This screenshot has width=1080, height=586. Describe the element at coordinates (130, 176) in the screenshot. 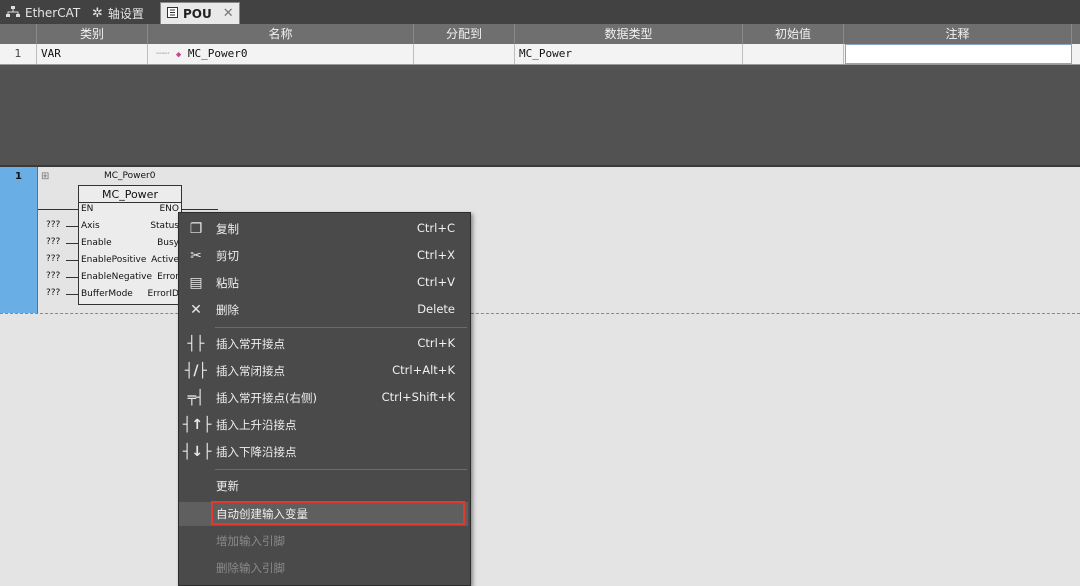

I see `fb-instance-name: MC_Power0` at that location.